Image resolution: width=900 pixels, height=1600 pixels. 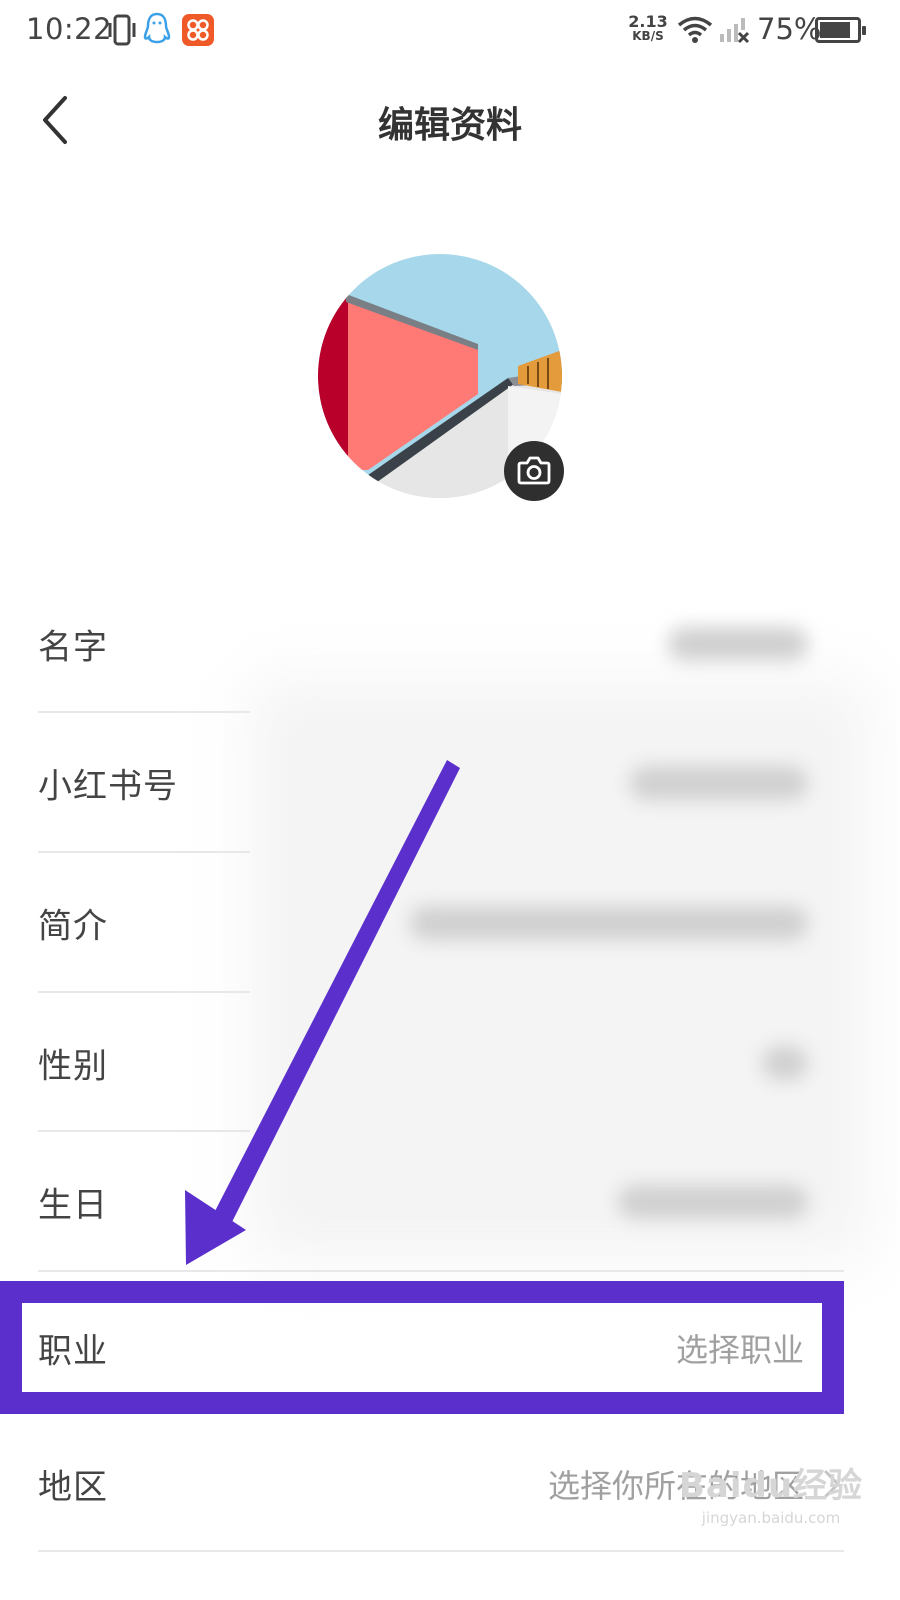 I want to click on battery-icon, so click(x=840, y=30).